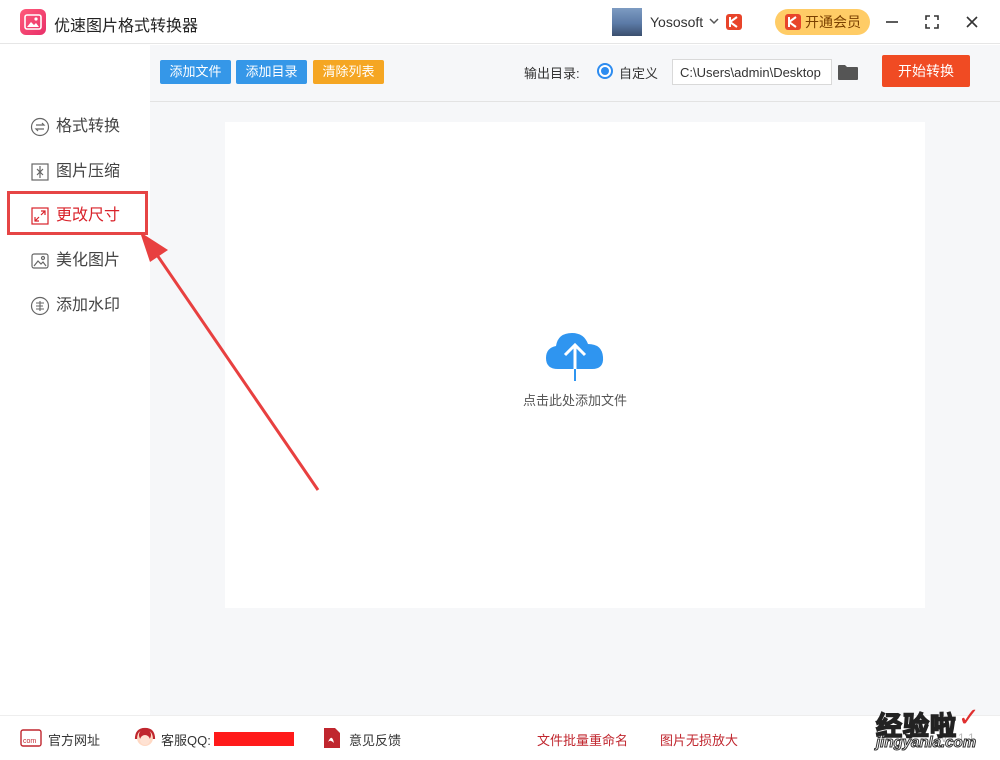  Describe the element at coordinates (833, 22) in the screenshot. I see `vip-label: 开通会员` at that location.